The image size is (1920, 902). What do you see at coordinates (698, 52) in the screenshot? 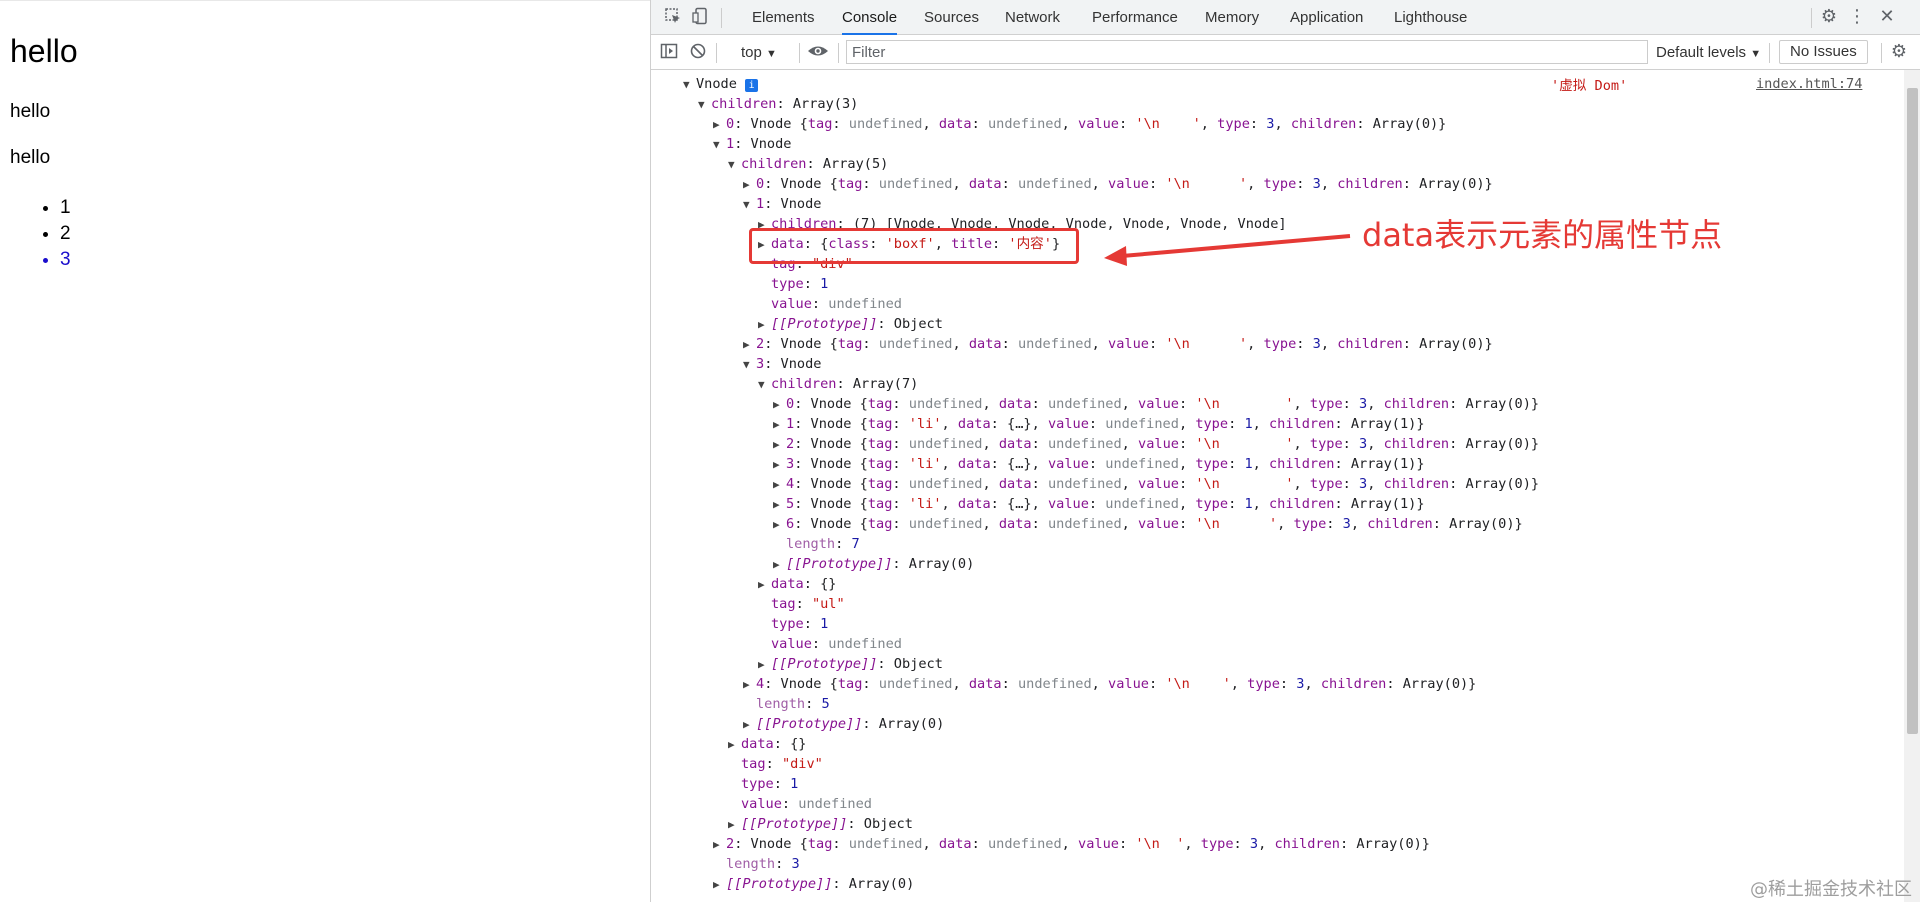
I see `clear-console-icon` at bounding box center [698, 52].